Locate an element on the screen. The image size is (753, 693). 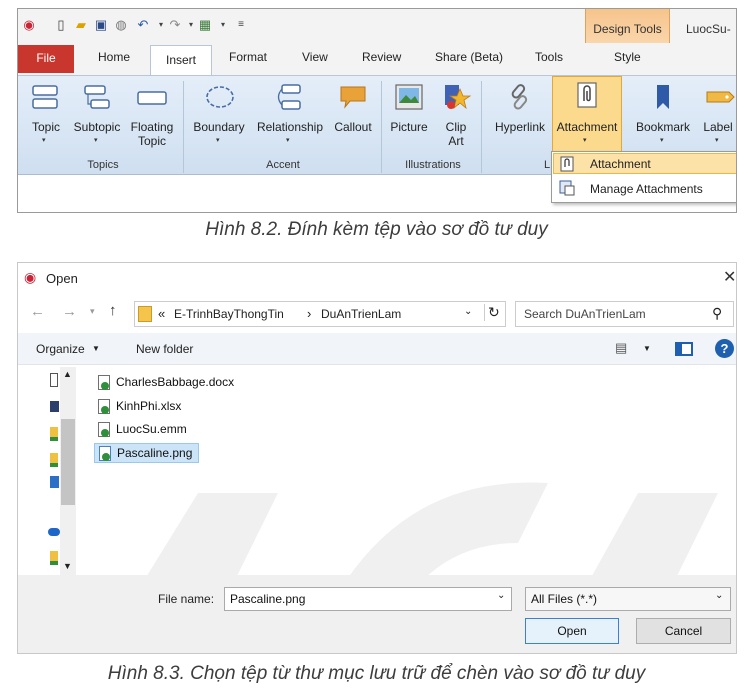
close-icon: ✕ is located at coordinates (729, 277).